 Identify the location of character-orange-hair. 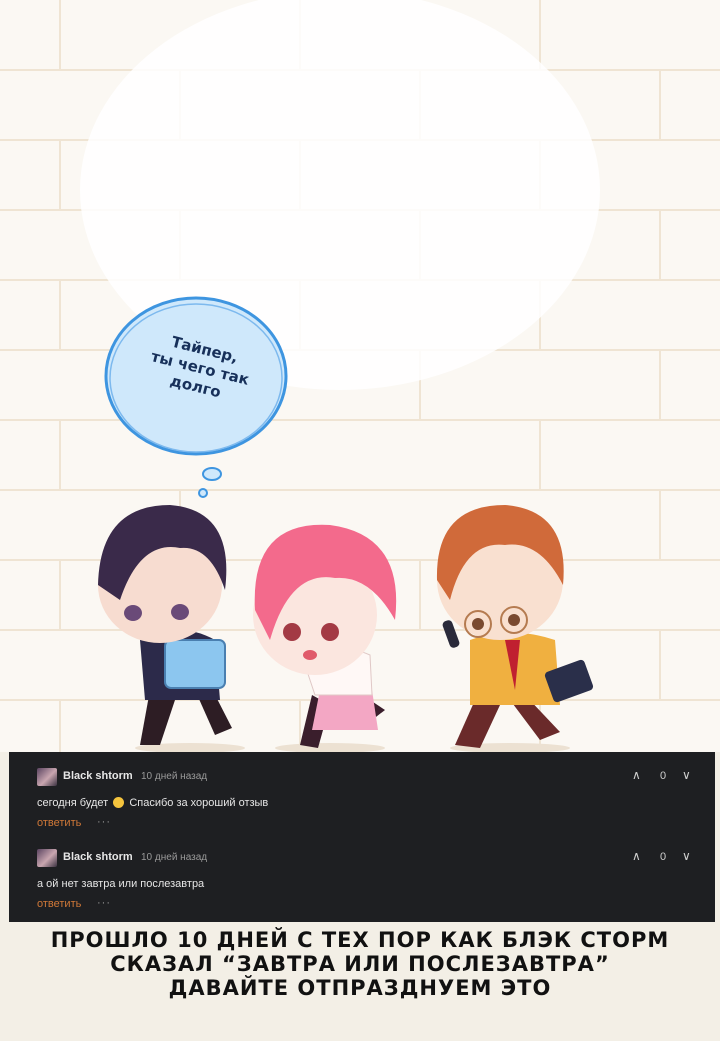
(515, 628).